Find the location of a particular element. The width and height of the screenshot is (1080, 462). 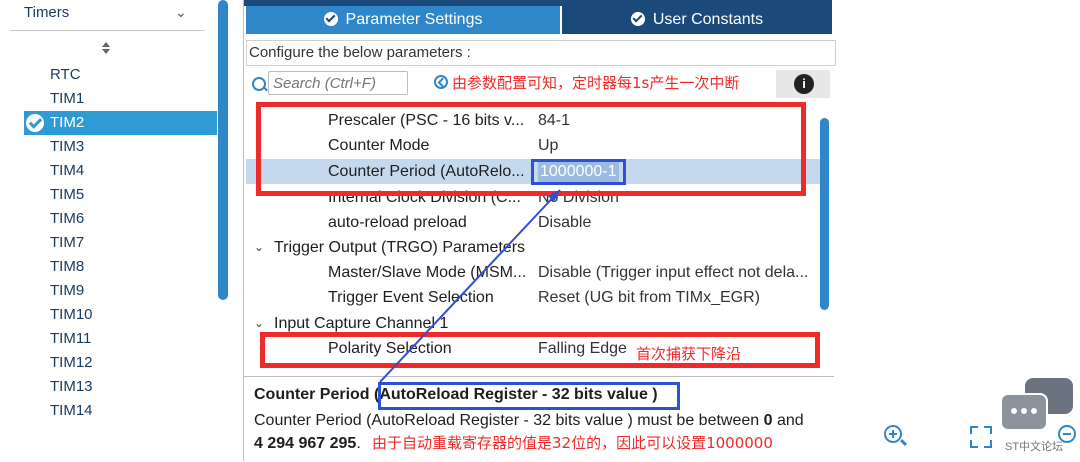

chat-bubble-icon is located at coordinates (1024, 412).